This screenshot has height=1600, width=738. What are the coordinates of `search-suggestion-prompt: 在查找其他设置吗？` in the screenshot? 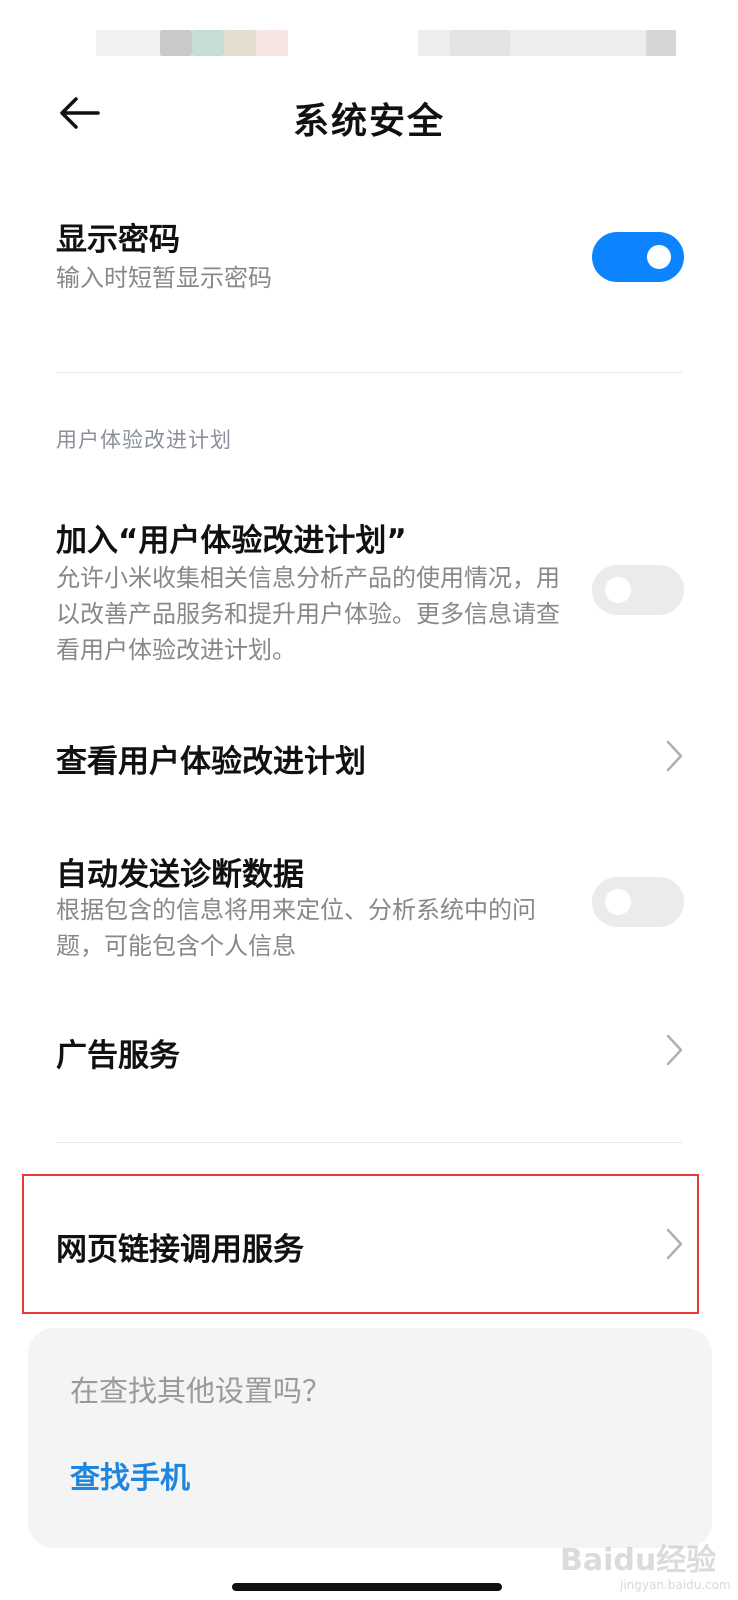 It's located at (201, 1391).